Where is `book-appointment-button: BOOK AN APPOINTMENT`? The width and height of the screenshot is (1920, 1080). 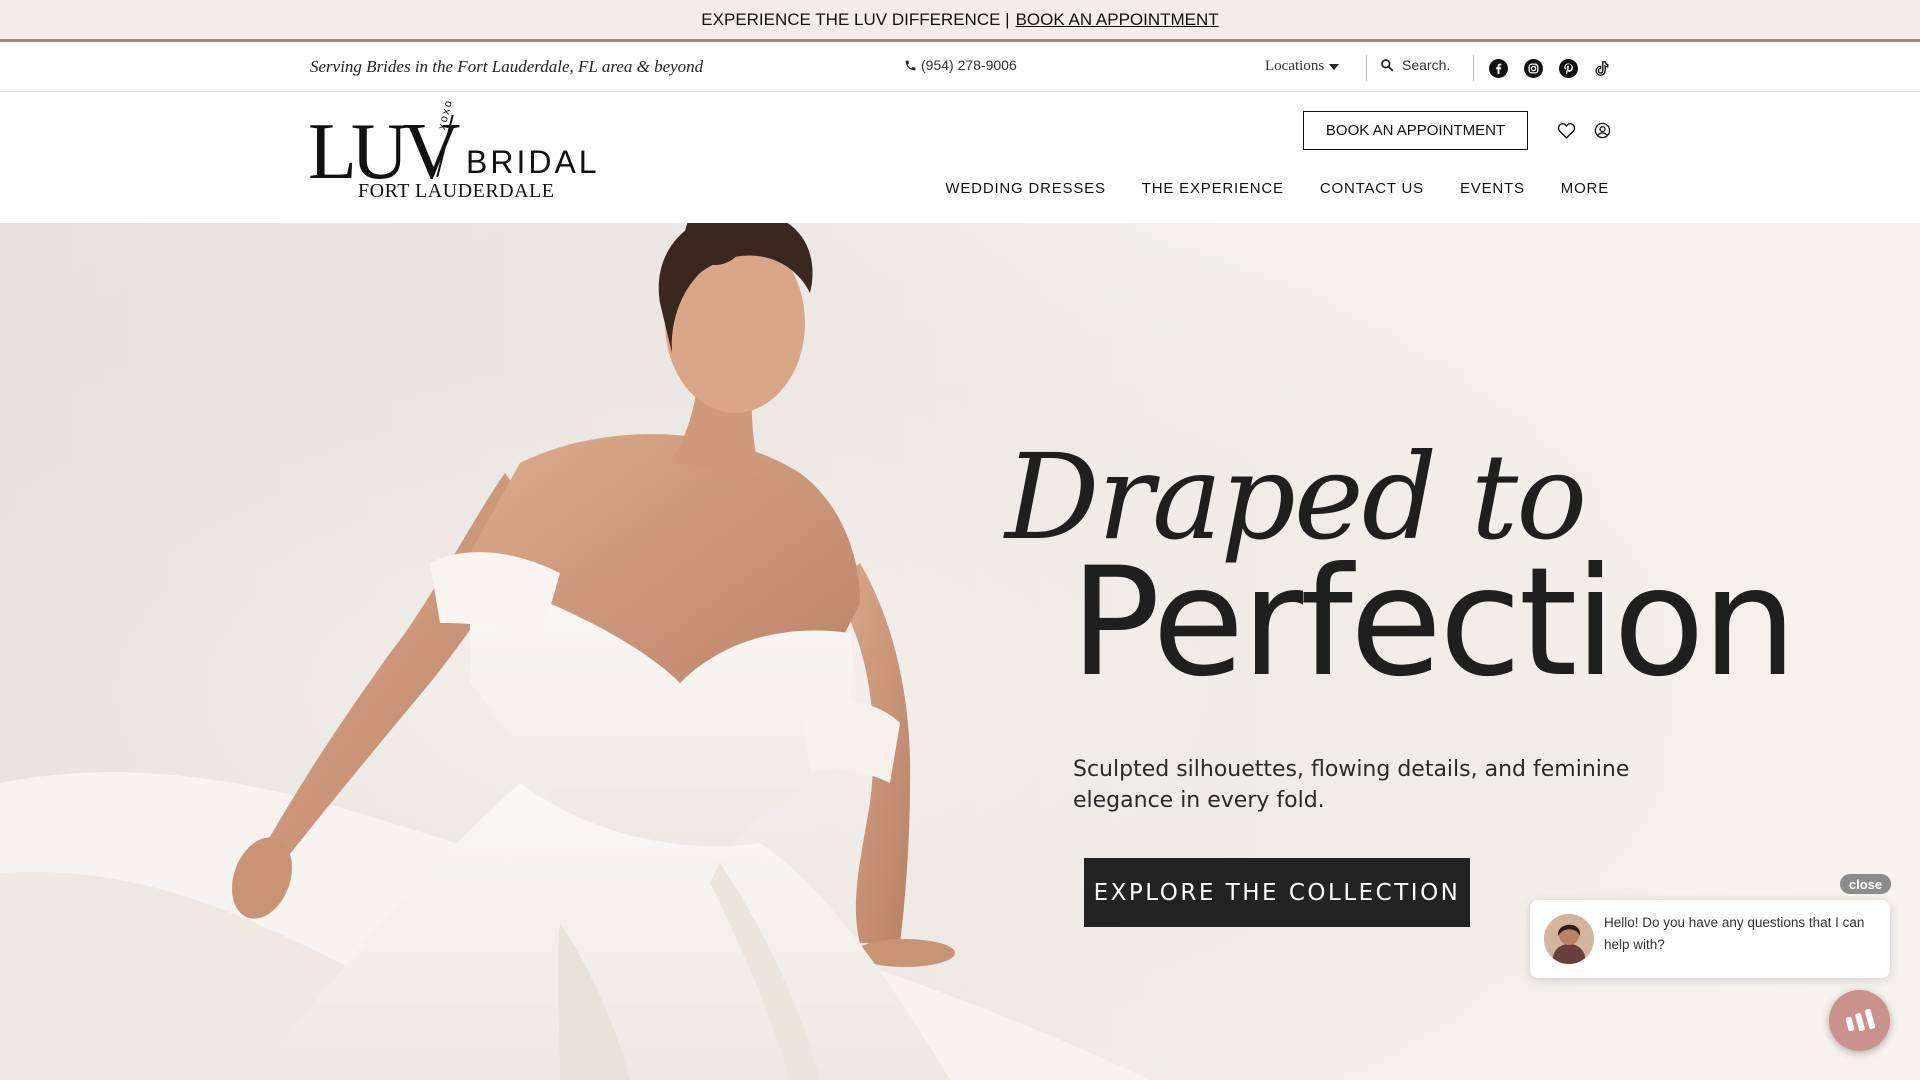 book-appointment-button: BOOK AN APPOINTMENT is located at coordinates (1415, 130).